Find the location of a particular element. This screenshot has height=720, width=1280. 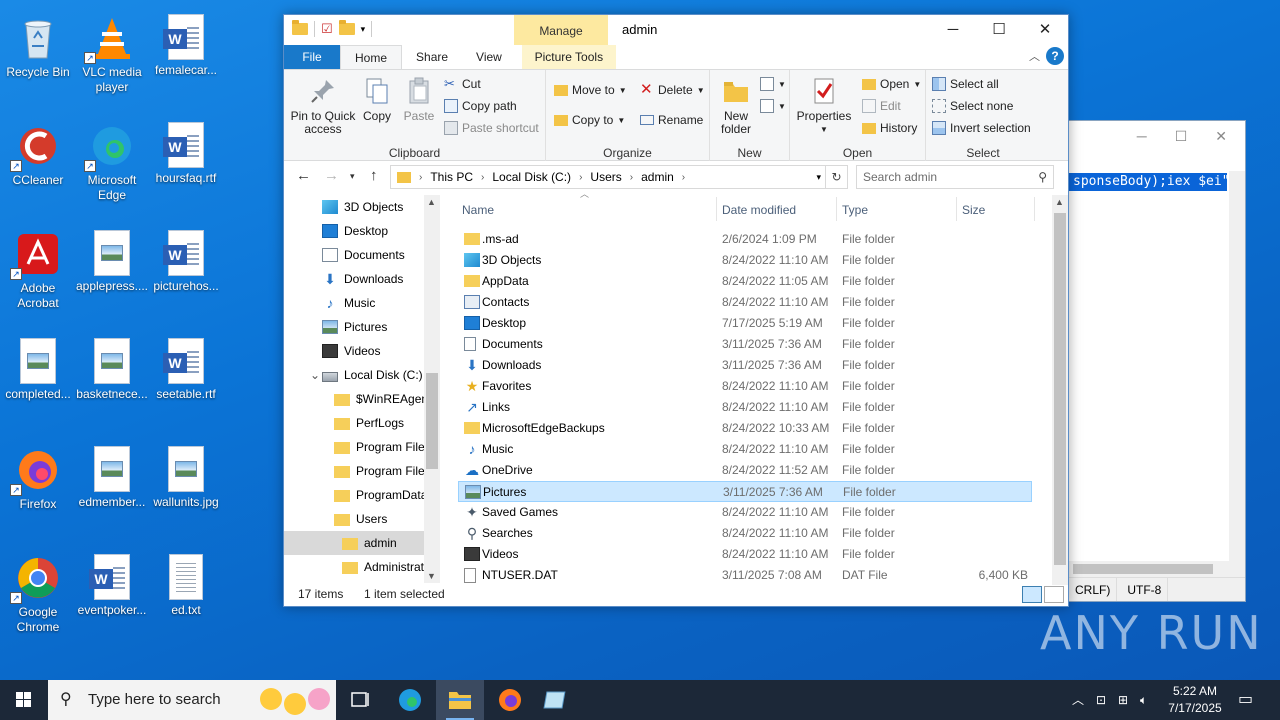

network-icon: ⊡ is located at coordinates (1101, 700).